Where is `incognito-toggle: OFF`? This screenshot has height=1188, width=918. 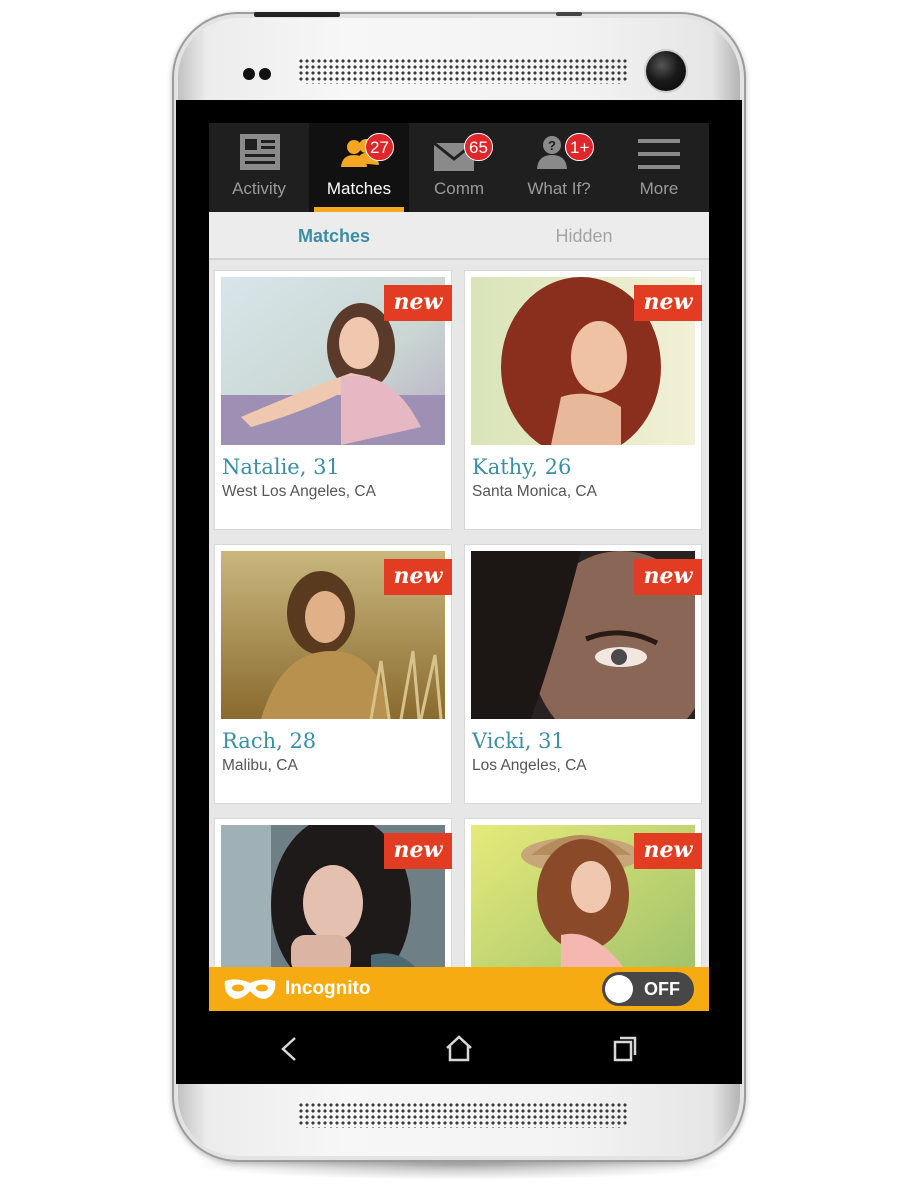
incognito-toggle: OFF is located at coordinates (648, 989).